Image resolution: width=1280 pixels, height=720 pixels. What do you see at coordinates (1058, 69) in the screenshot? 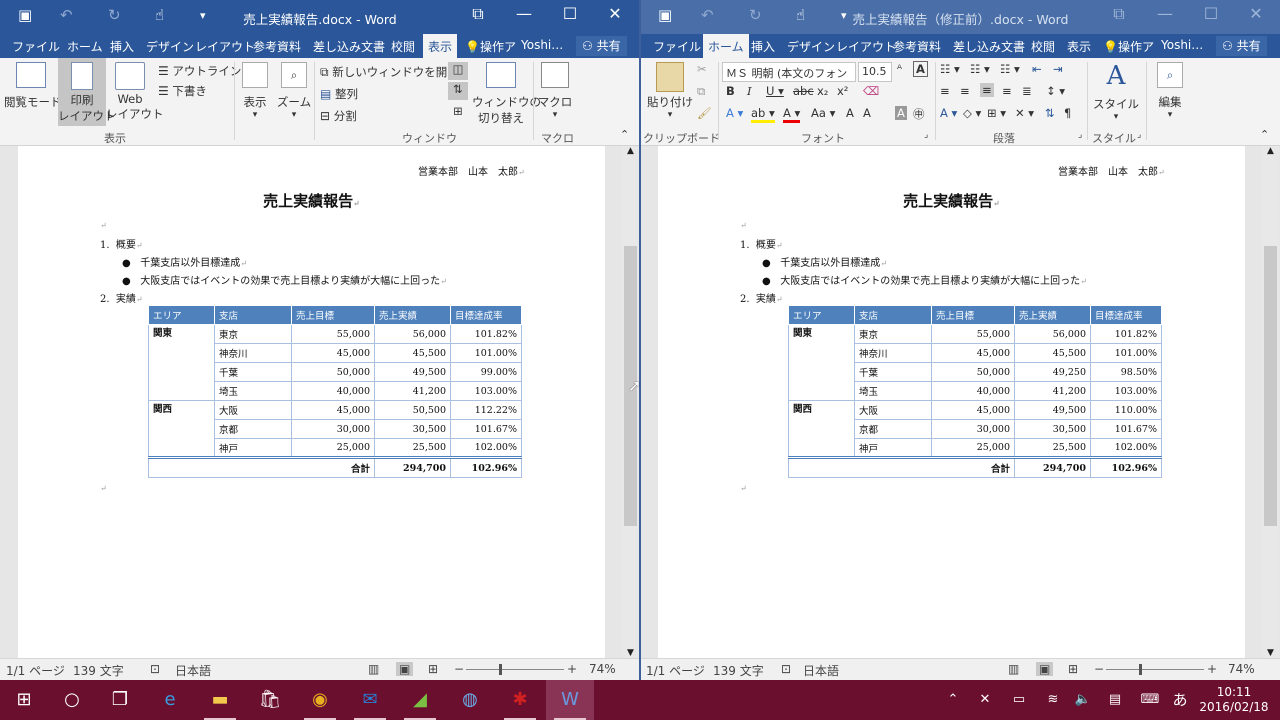
I see `increase-indent-icon: ⇥` at bounding box center [1058, 69].